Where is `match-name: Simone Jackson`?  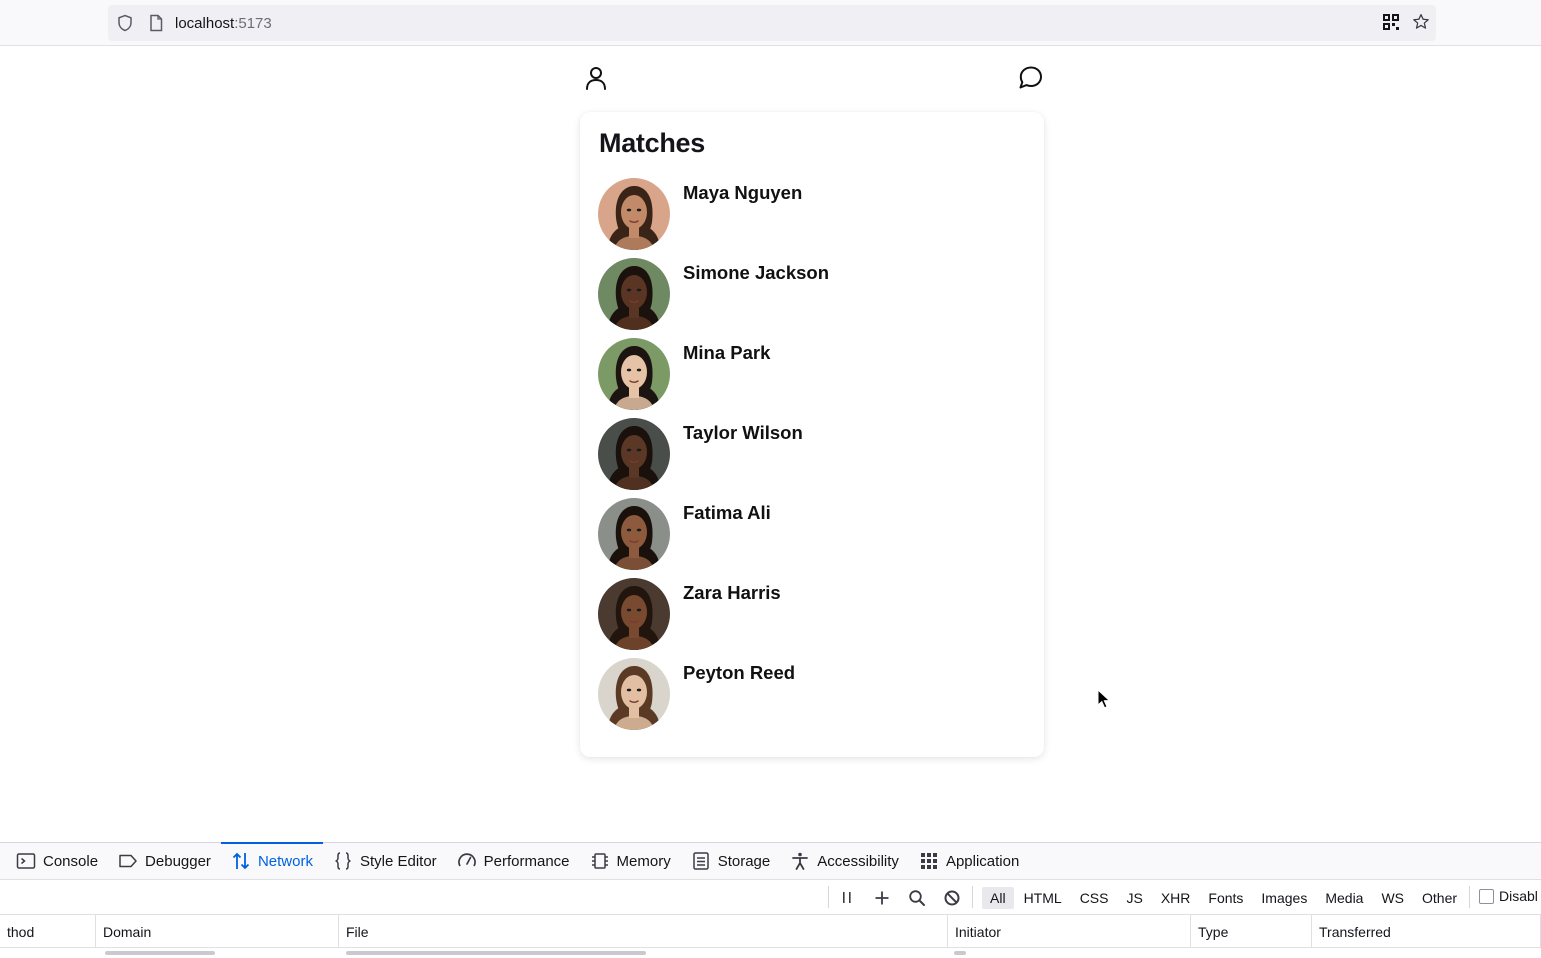
match-name: Simone Jackson is located at coordinates (756, 273).